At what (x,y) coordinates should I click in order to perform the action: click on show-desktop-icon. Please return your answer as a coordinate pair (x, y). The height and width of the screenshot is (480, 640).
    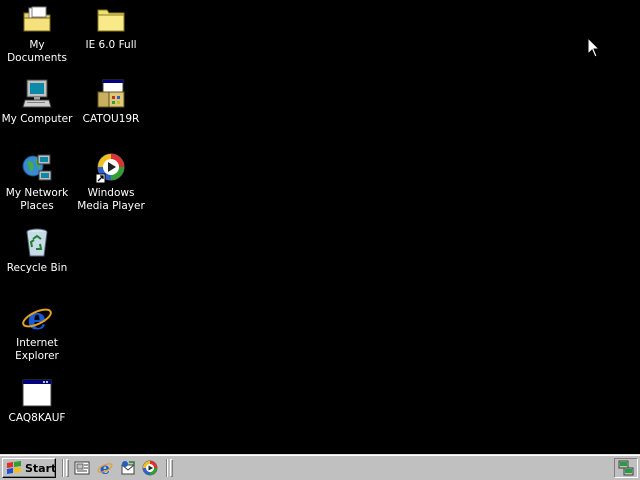
    Looking at the image, I should click on (82, 468).